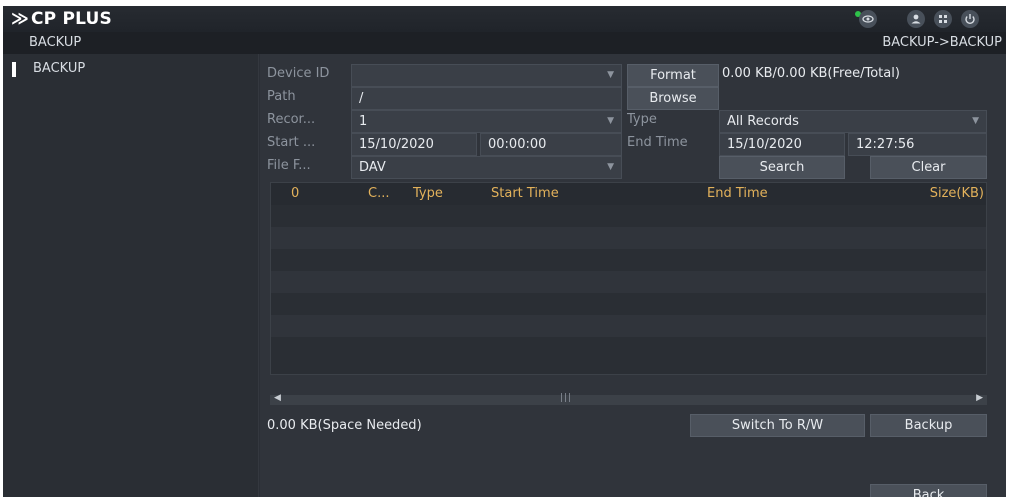  I want to click on path-field: /, so click(486, 98).